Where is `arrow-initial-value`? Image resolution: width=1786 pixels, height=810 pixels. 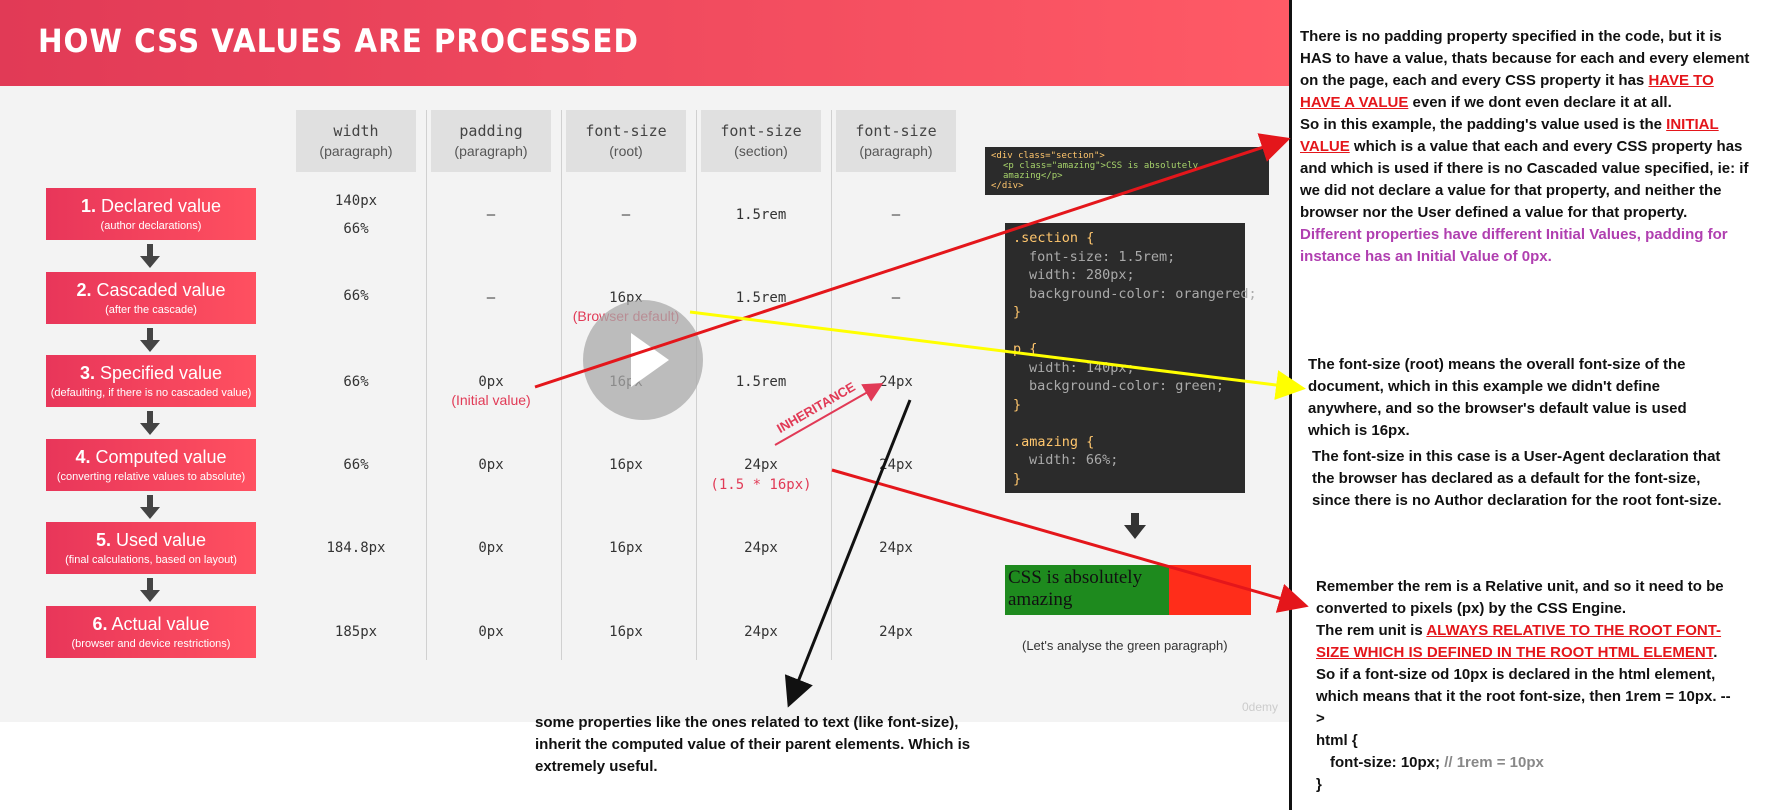 arrow-initial-value is located at coordinates (912, 261).